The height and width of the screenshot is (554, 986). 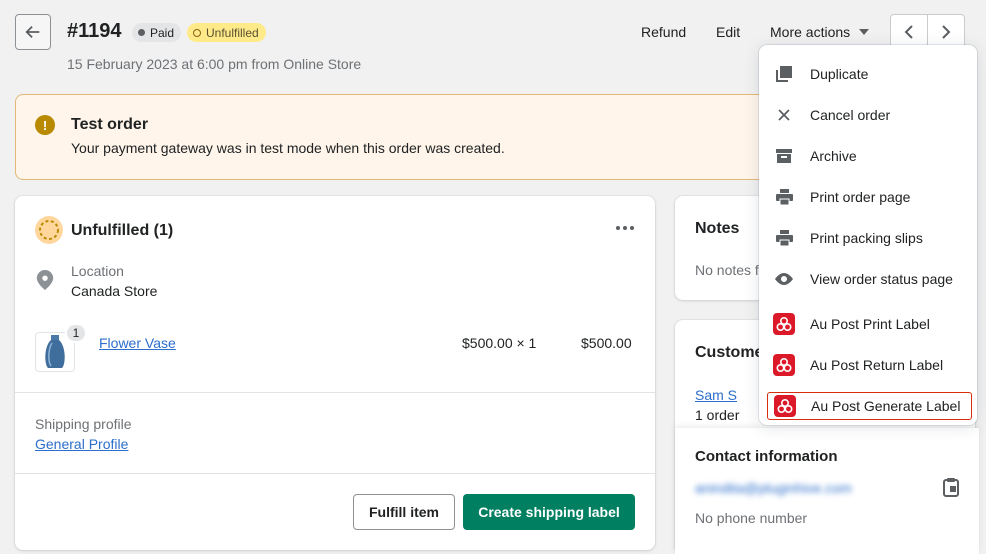 I want to click on shipping-profile-link: General Profile, so click(x=81, y=444).